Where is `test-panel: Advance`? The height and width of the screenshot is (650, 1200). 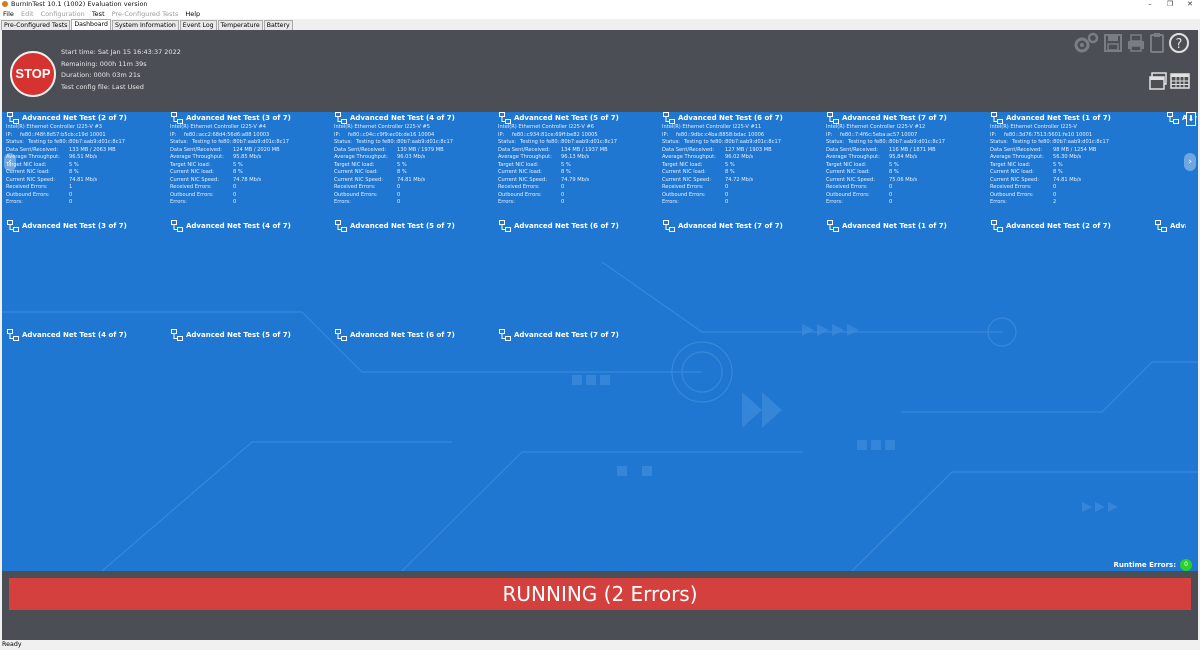 test-panel: Advance is located at coordinates (1169, 226).